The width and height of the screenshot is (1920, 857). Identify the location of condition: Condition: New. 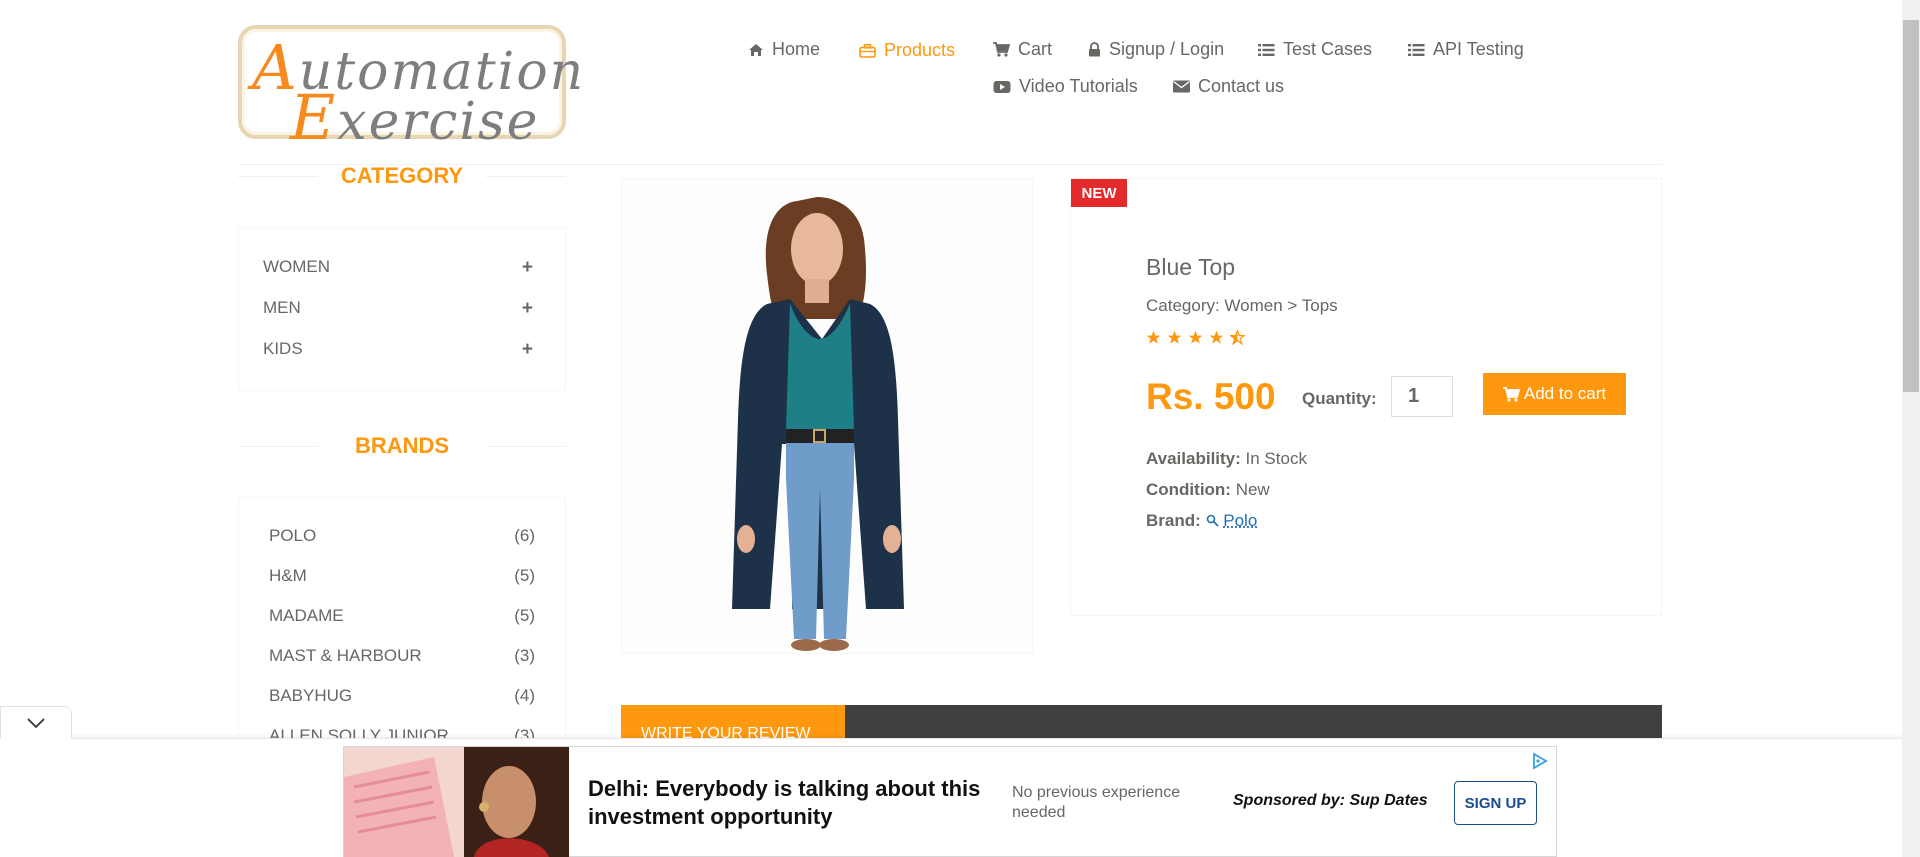
(1208, 490).